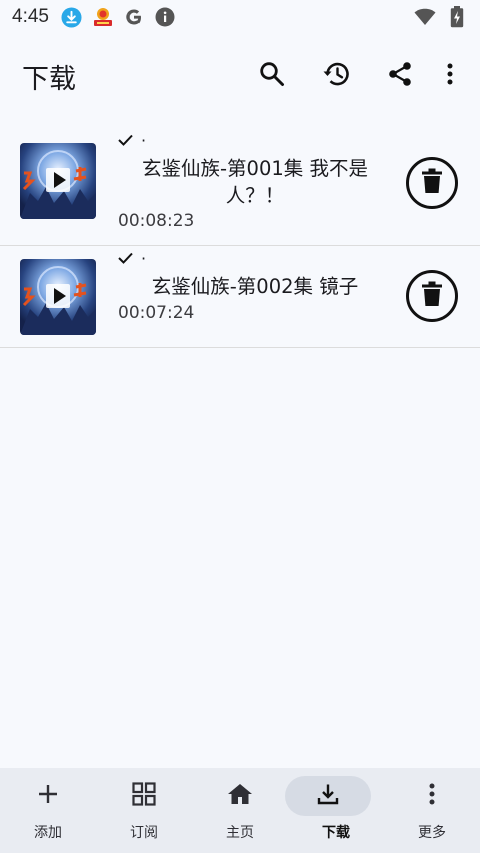 This screenshot has width=480, height=853. I want to click on nav-subscriptions-indicator, so click(144, 796).